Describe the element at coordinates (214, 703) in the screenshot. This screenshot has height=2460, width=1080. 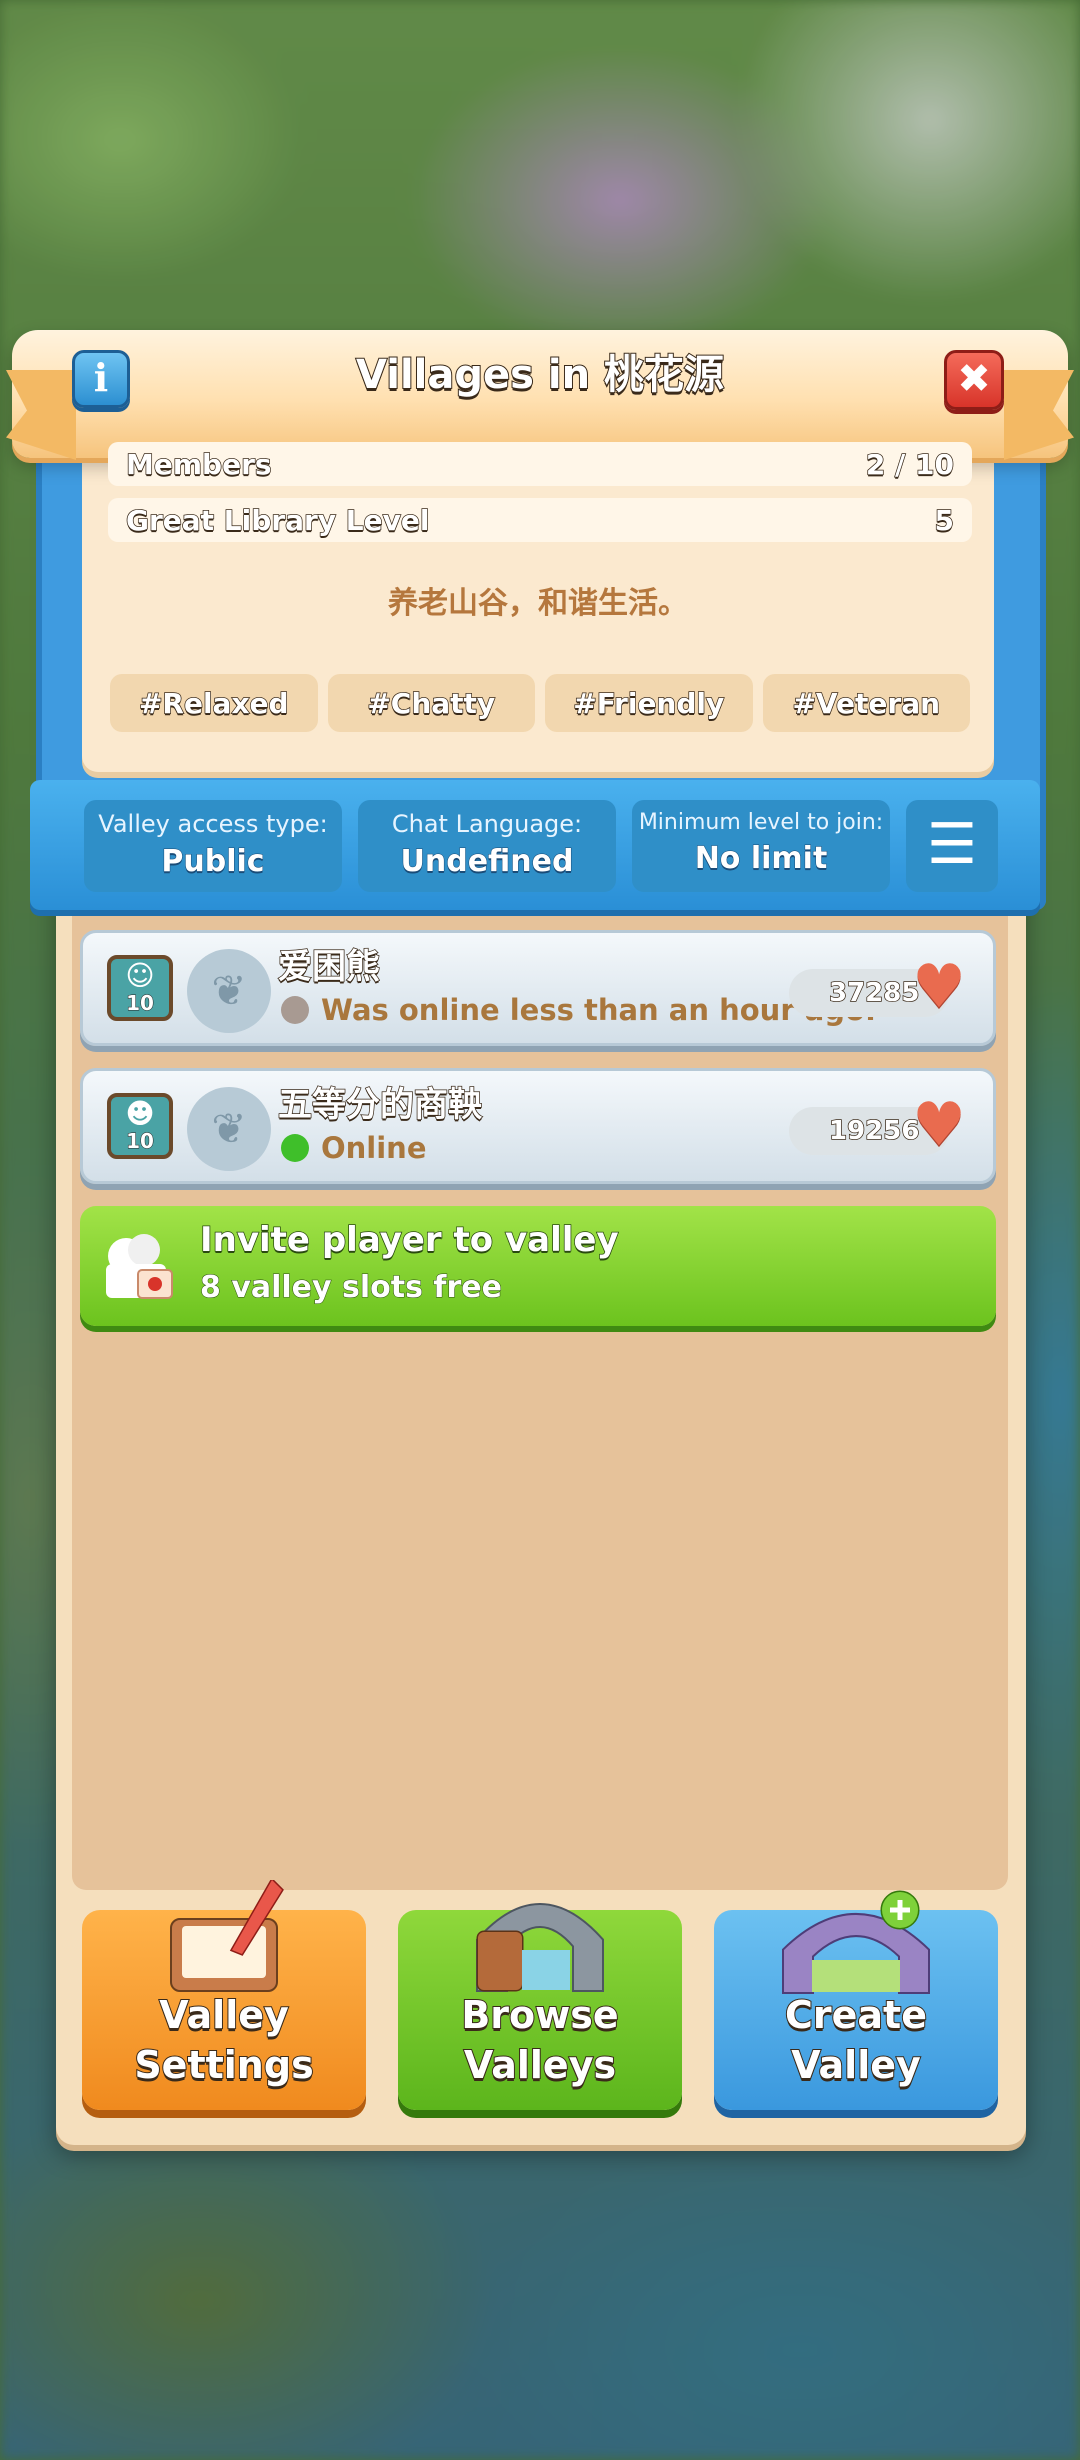
I see `tag-relaxed: #Relaxed` at that location.